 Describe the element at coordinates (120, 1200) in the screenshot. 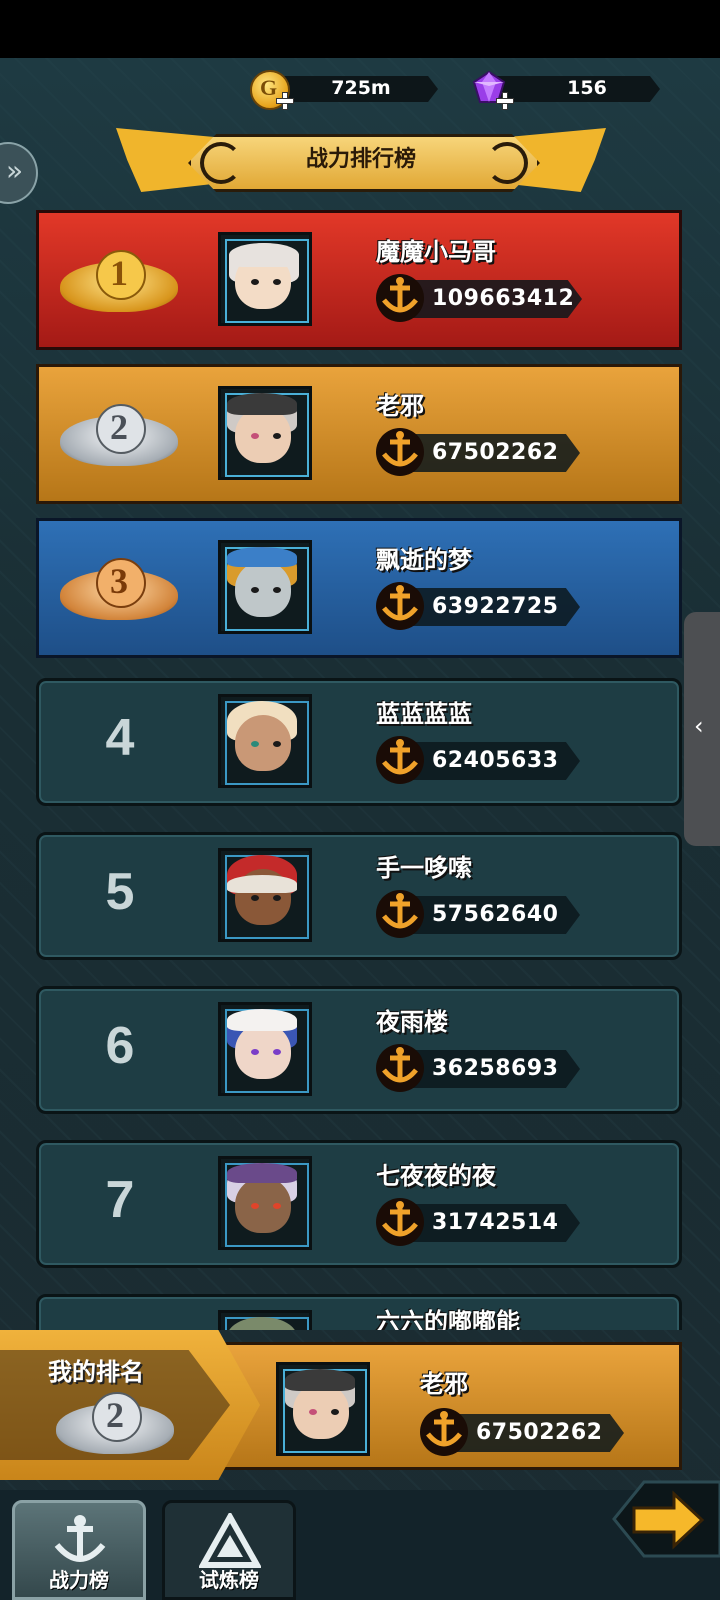

I see `rank-number: 7` at that location.